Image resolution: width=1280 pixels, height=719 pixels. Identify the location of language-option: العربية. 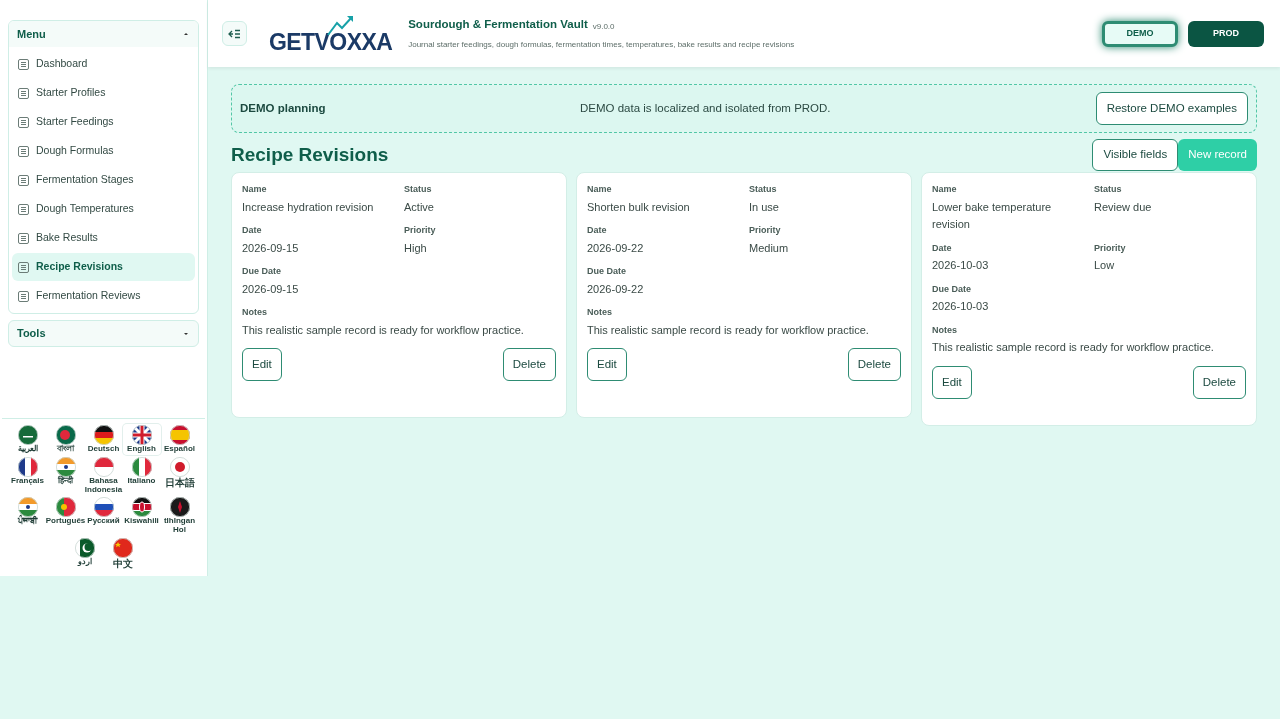
(27, 439).